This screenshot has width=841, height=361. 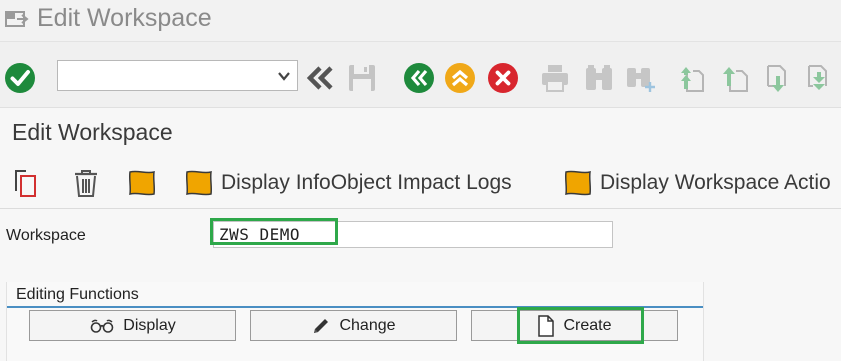 I want to click on toolbar-divider, so click(x=420, y=208).